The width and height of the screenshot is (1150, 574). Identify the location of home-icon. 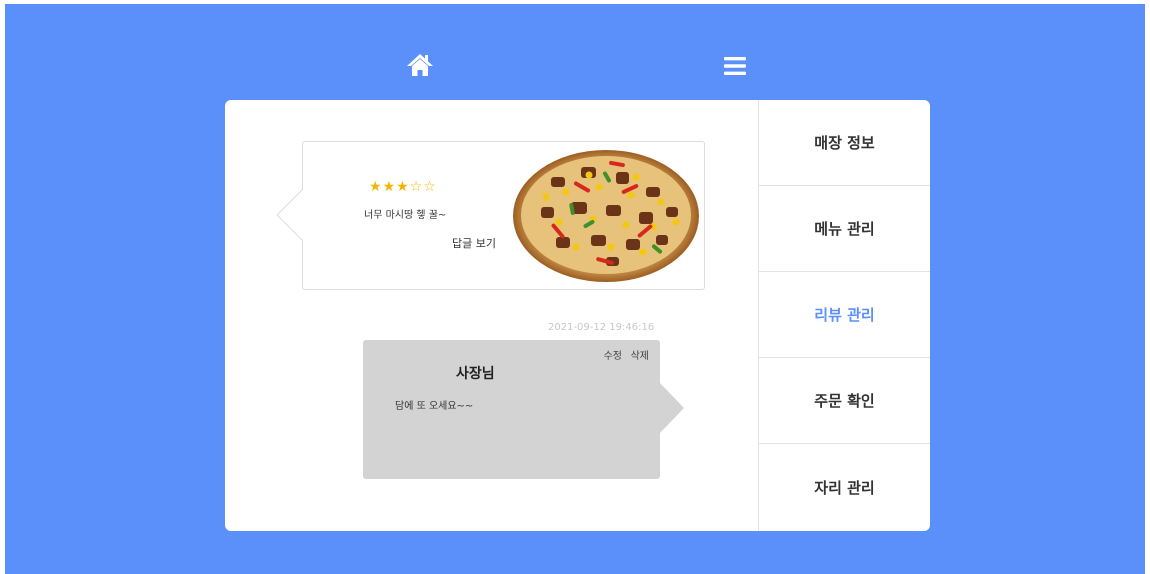
(420, 66).